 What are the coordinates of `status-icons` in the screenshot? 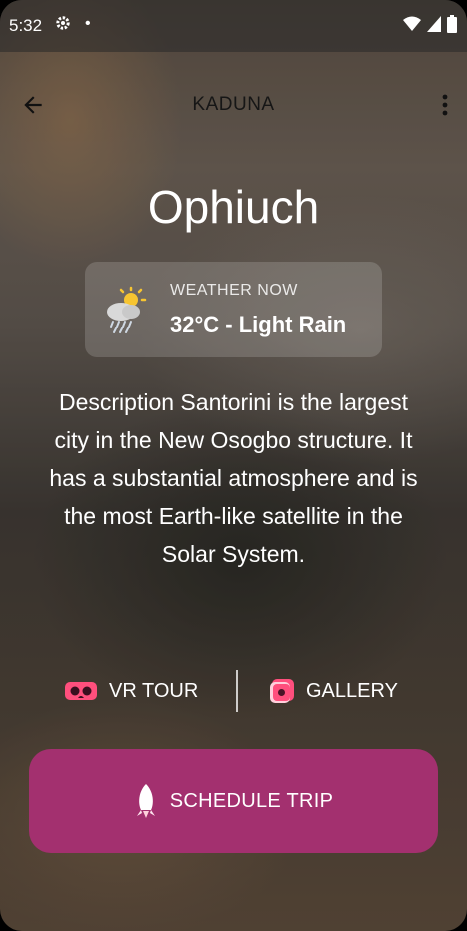 It's located at (430, 24).